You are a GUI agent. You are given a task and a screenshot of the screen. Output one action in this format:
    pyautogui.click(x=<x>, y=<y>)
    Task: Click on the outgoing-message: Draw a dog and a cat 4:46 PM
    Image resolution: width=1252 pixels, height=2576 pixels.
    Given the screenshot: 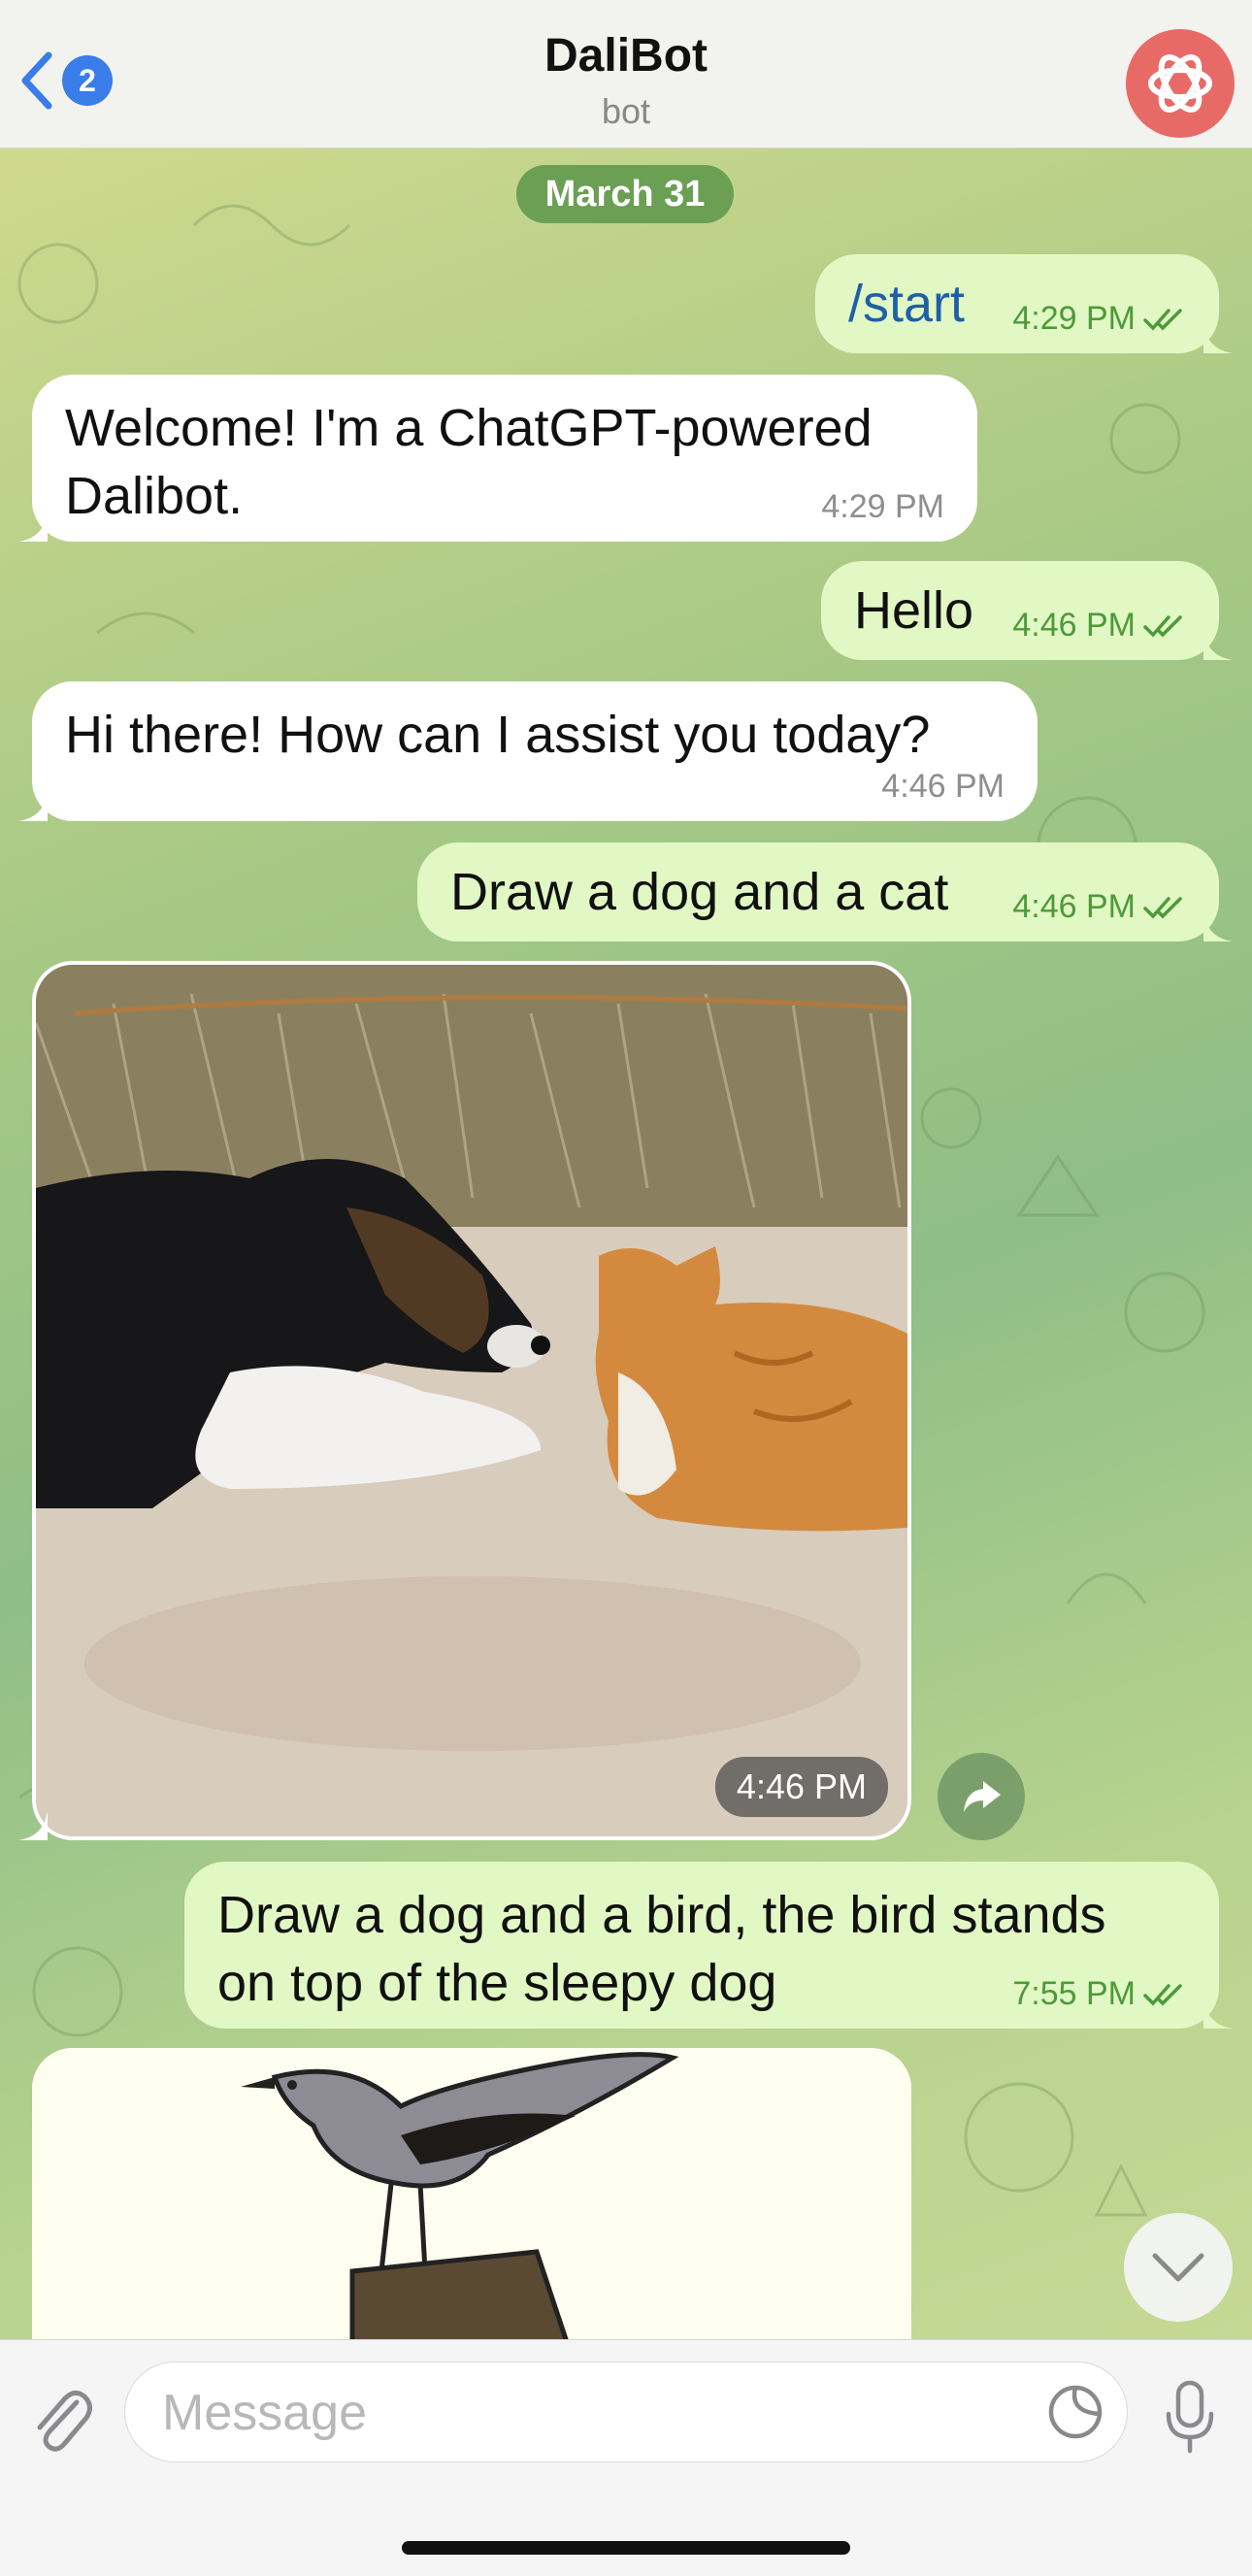 What is the action you would take?
    pyautogui.click(x=825, y=891)
    